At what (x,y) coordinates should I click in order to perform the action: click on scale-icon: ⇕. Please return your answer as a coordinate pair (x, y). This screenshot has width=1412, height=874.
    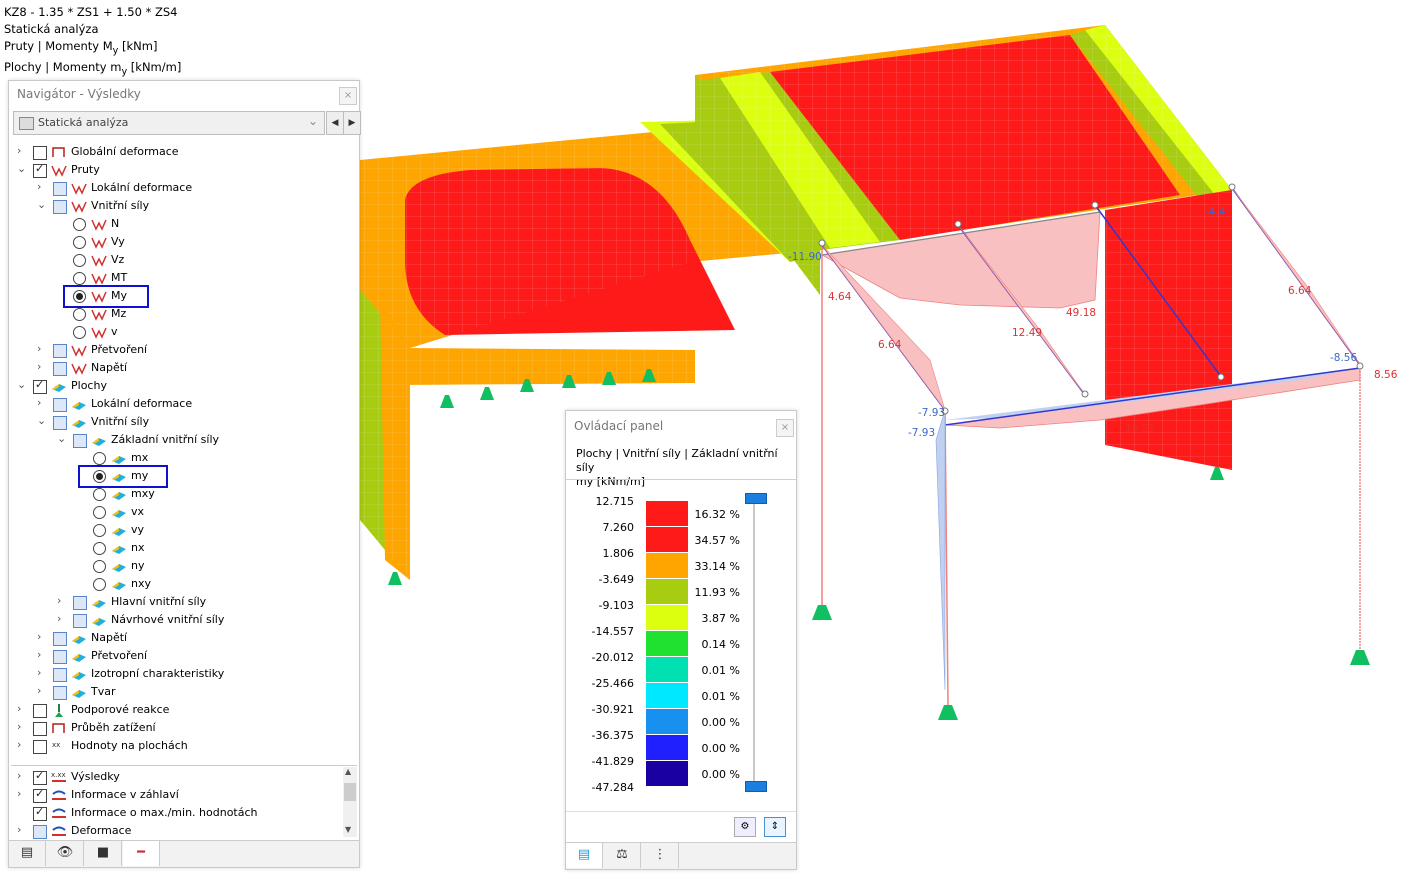
    Looking at the image, I should click on (775, 827).